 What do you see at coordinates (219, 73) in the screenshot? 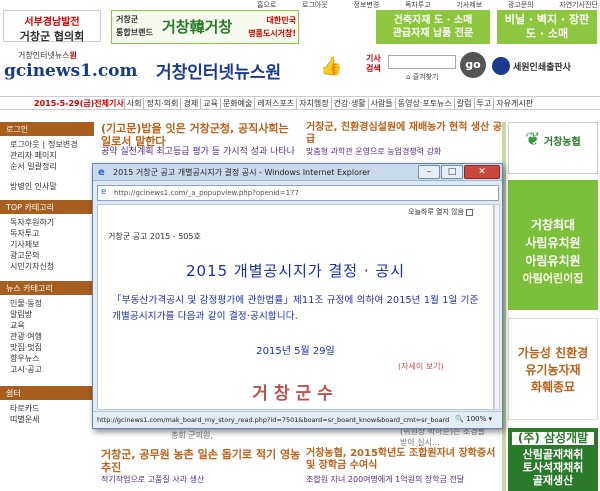
I see `site-title: 거창인터넷뉴스원` at bounding box center [219, 73].